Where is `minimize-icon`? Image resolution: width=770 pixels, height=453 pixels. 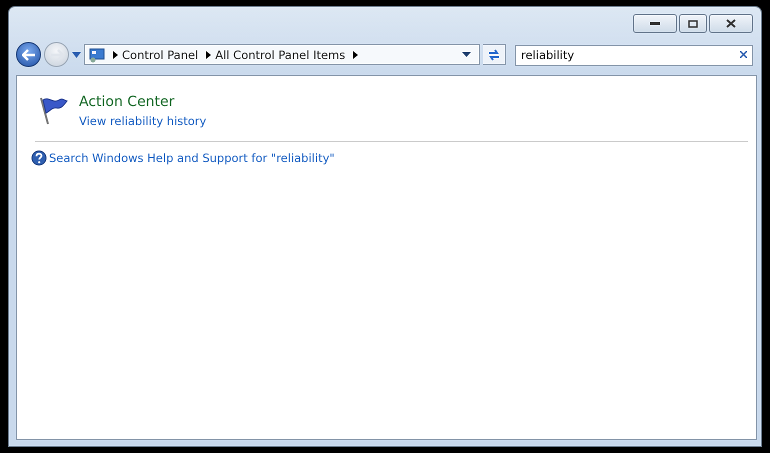 minimize-icon is located at coordinates (655, 24).